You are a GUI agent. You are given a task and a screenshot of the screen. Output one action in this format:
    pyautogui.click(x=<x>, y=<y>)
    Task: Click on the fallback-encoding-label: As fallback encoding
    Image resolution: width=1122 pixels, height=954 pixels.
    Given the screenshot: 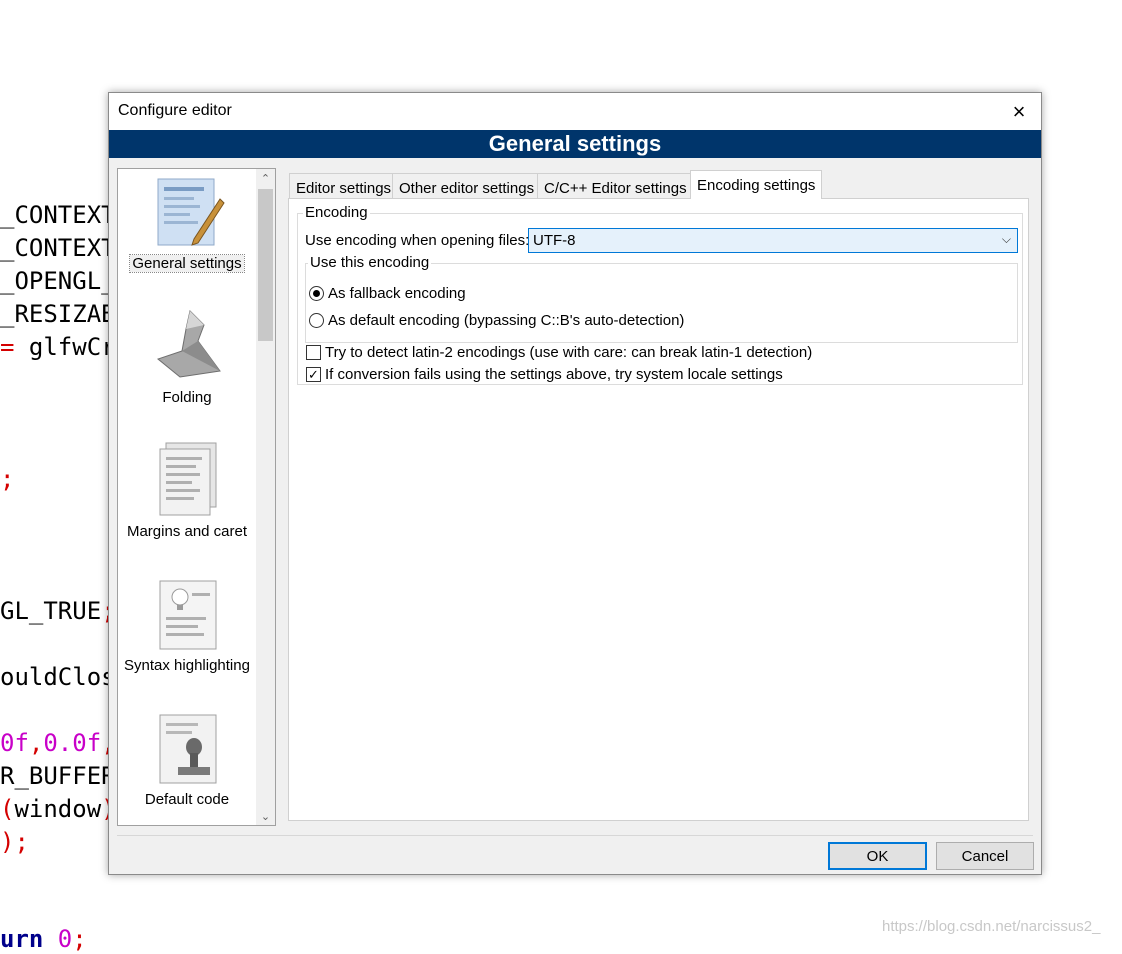 What is the action you would take?
    pyautogui.click(x=397, y=293)
    